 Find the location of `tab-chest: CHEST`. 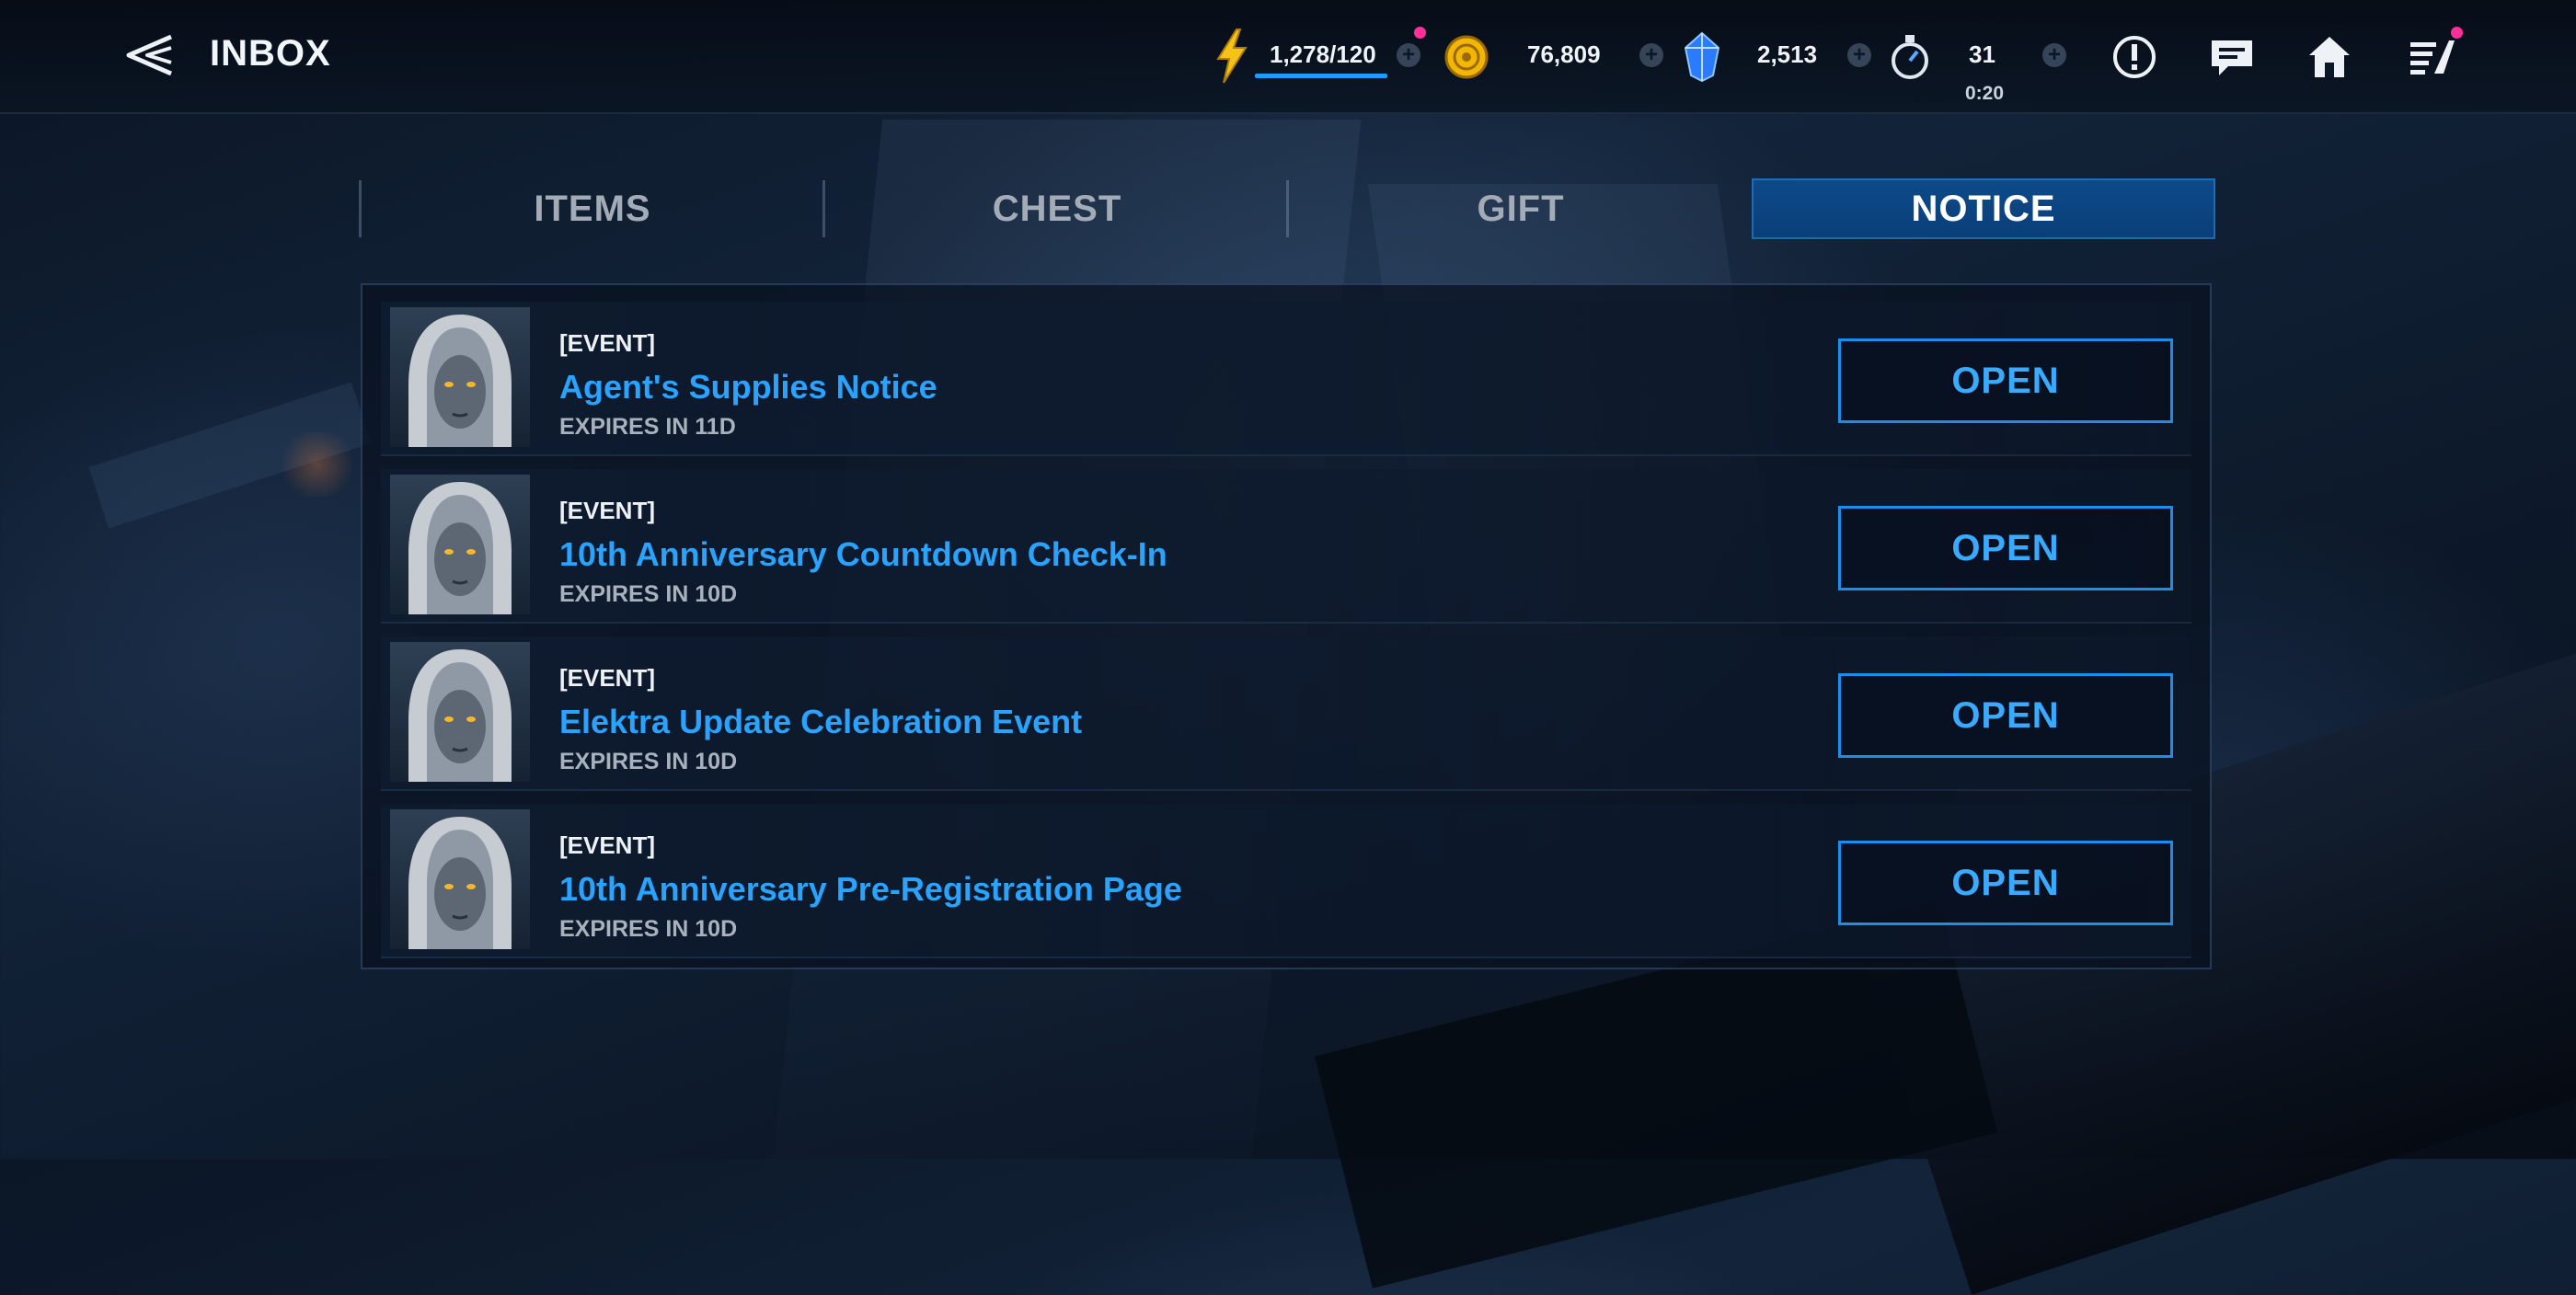

tab-chest: CHEST is located at coordinates (1057, 209).